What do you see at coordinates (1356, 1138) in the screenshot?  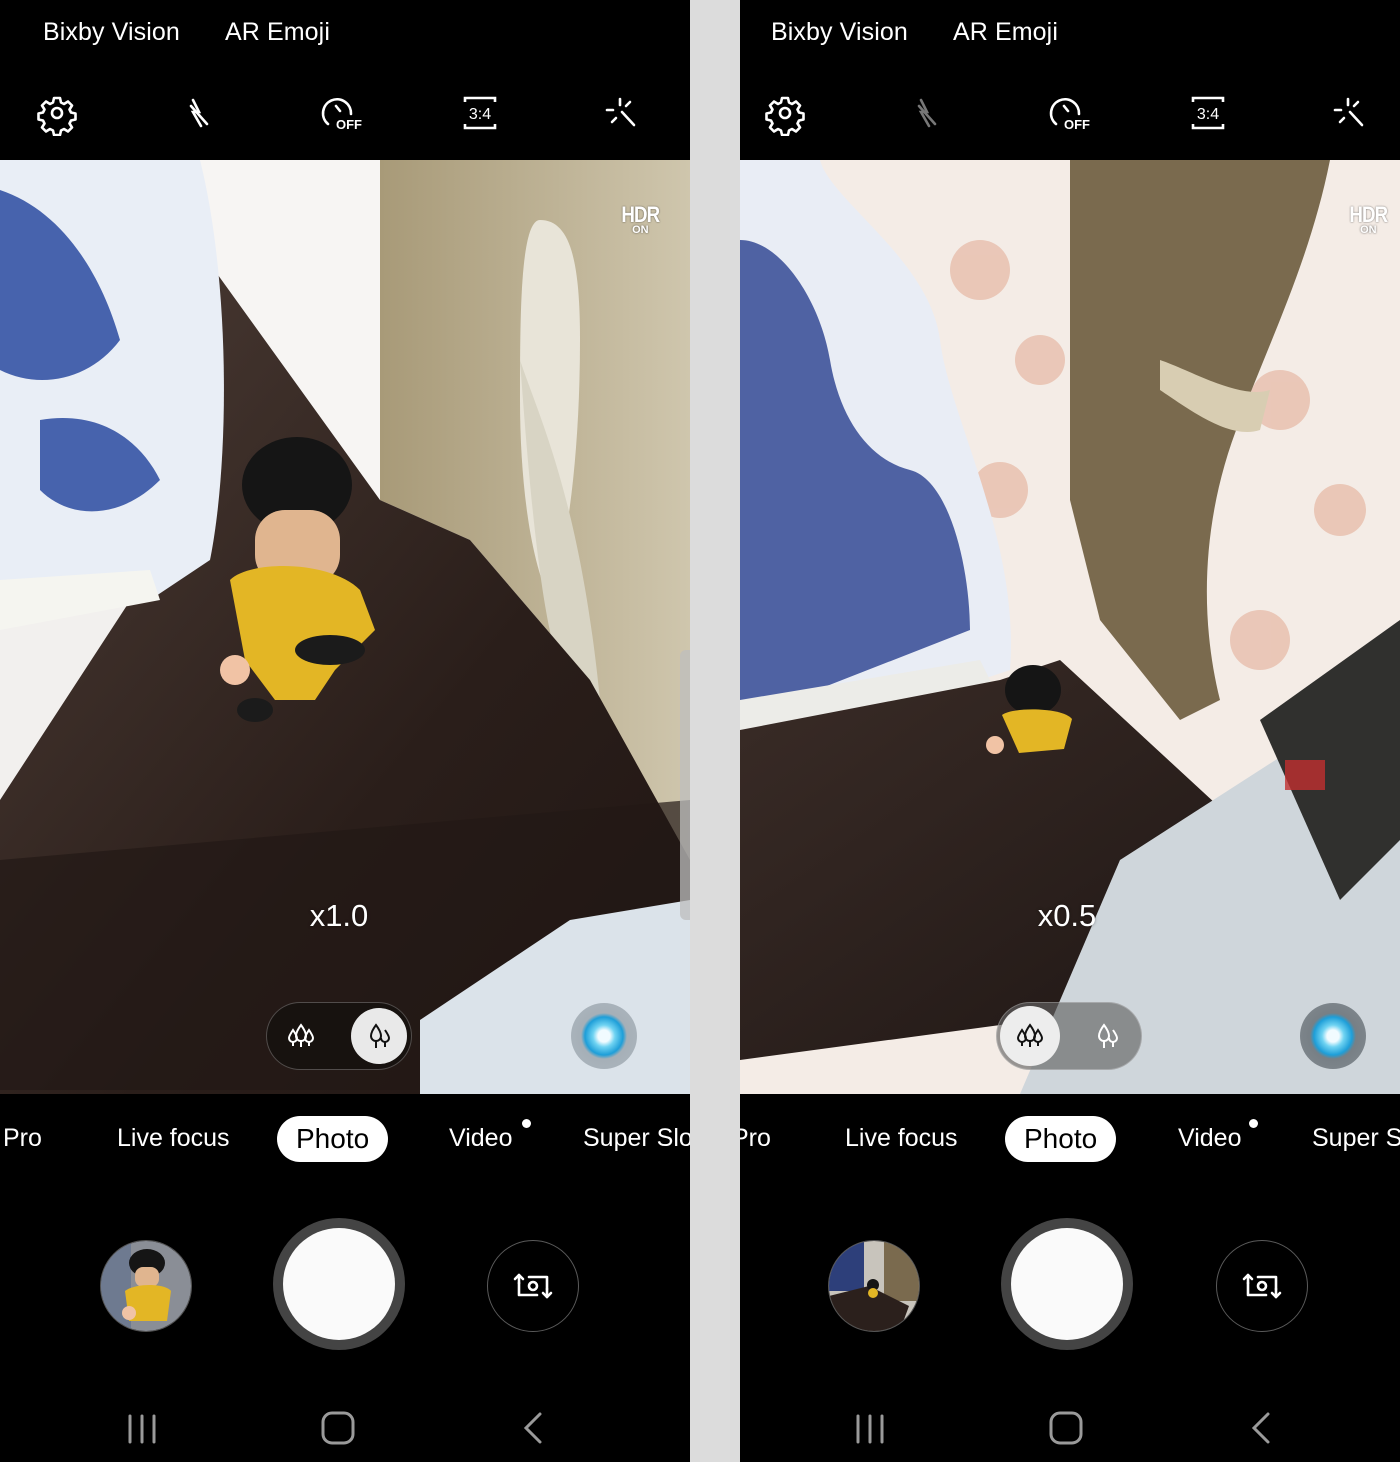 I see `mode-super-slow: Super S` at bounding box center [1356, 1138].